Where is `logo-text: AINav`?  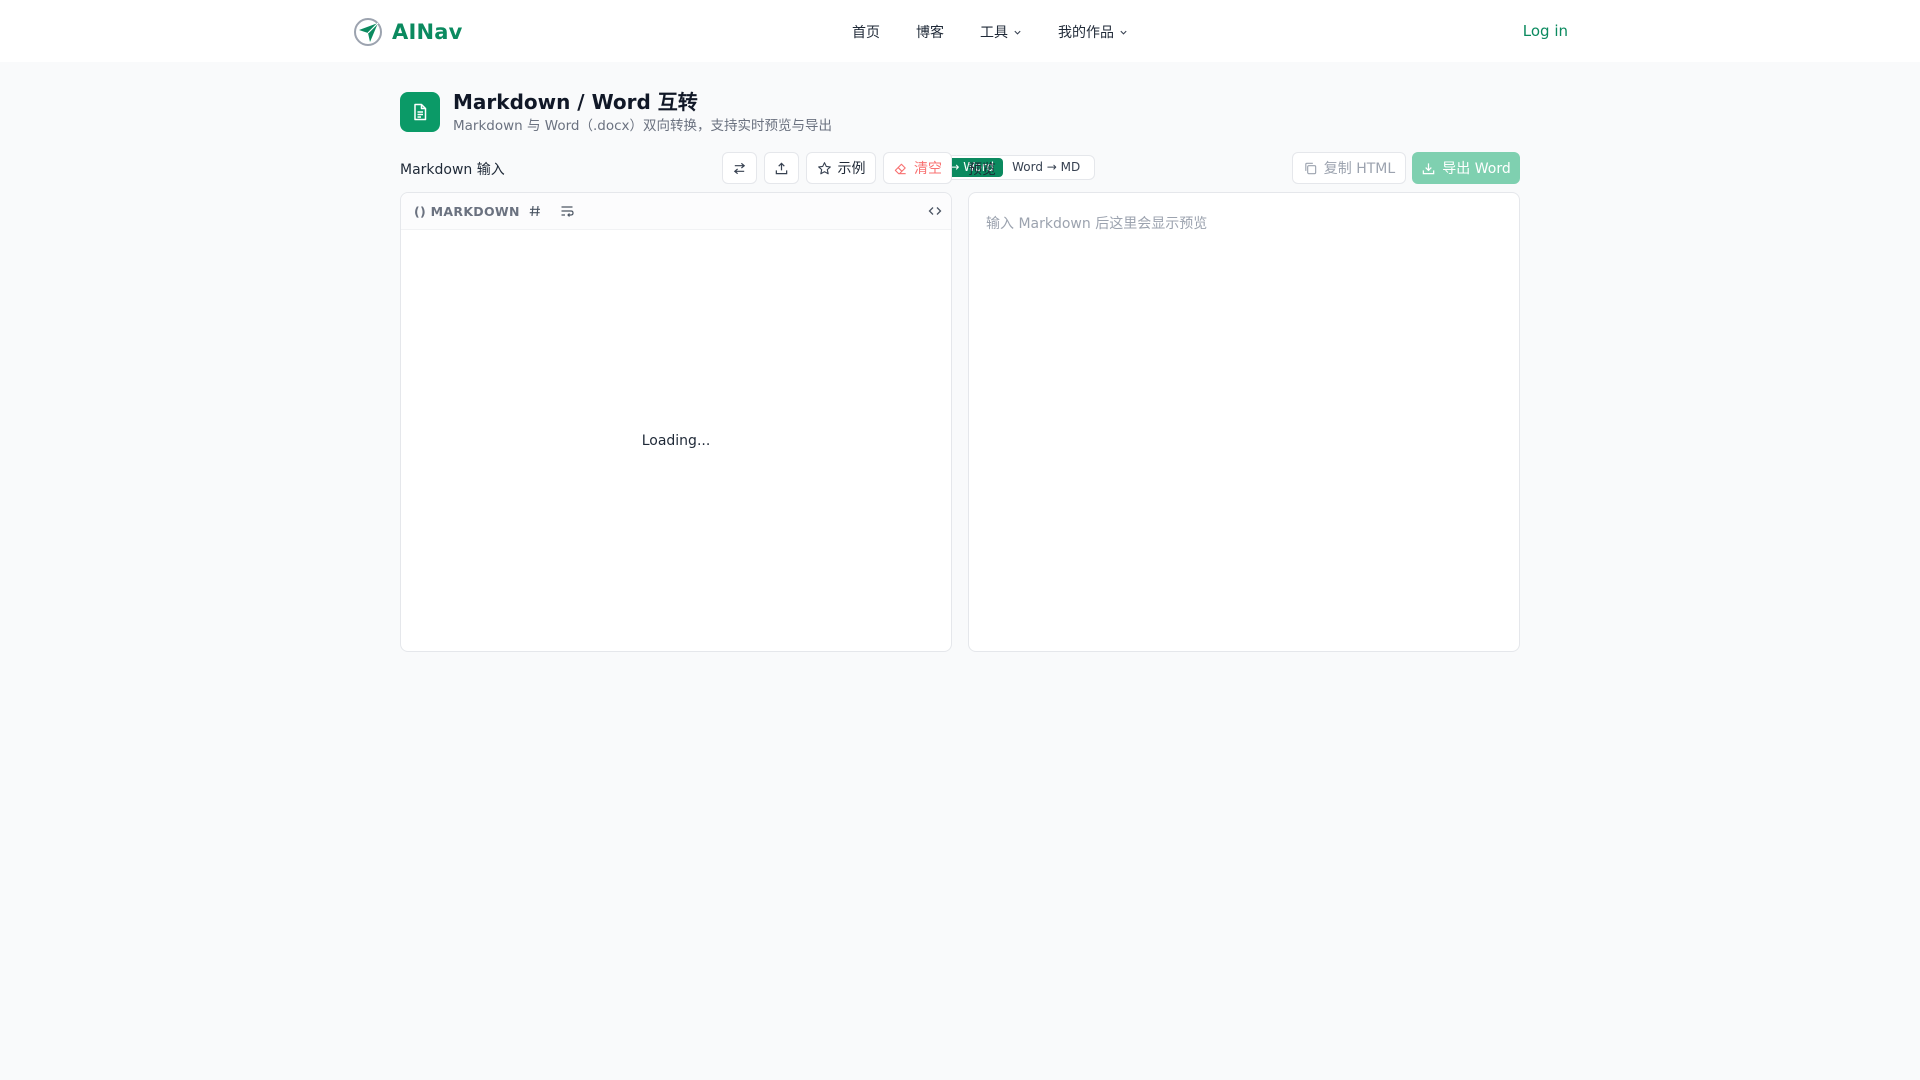
logo-text: AINav is located at coordinates (427, 32).